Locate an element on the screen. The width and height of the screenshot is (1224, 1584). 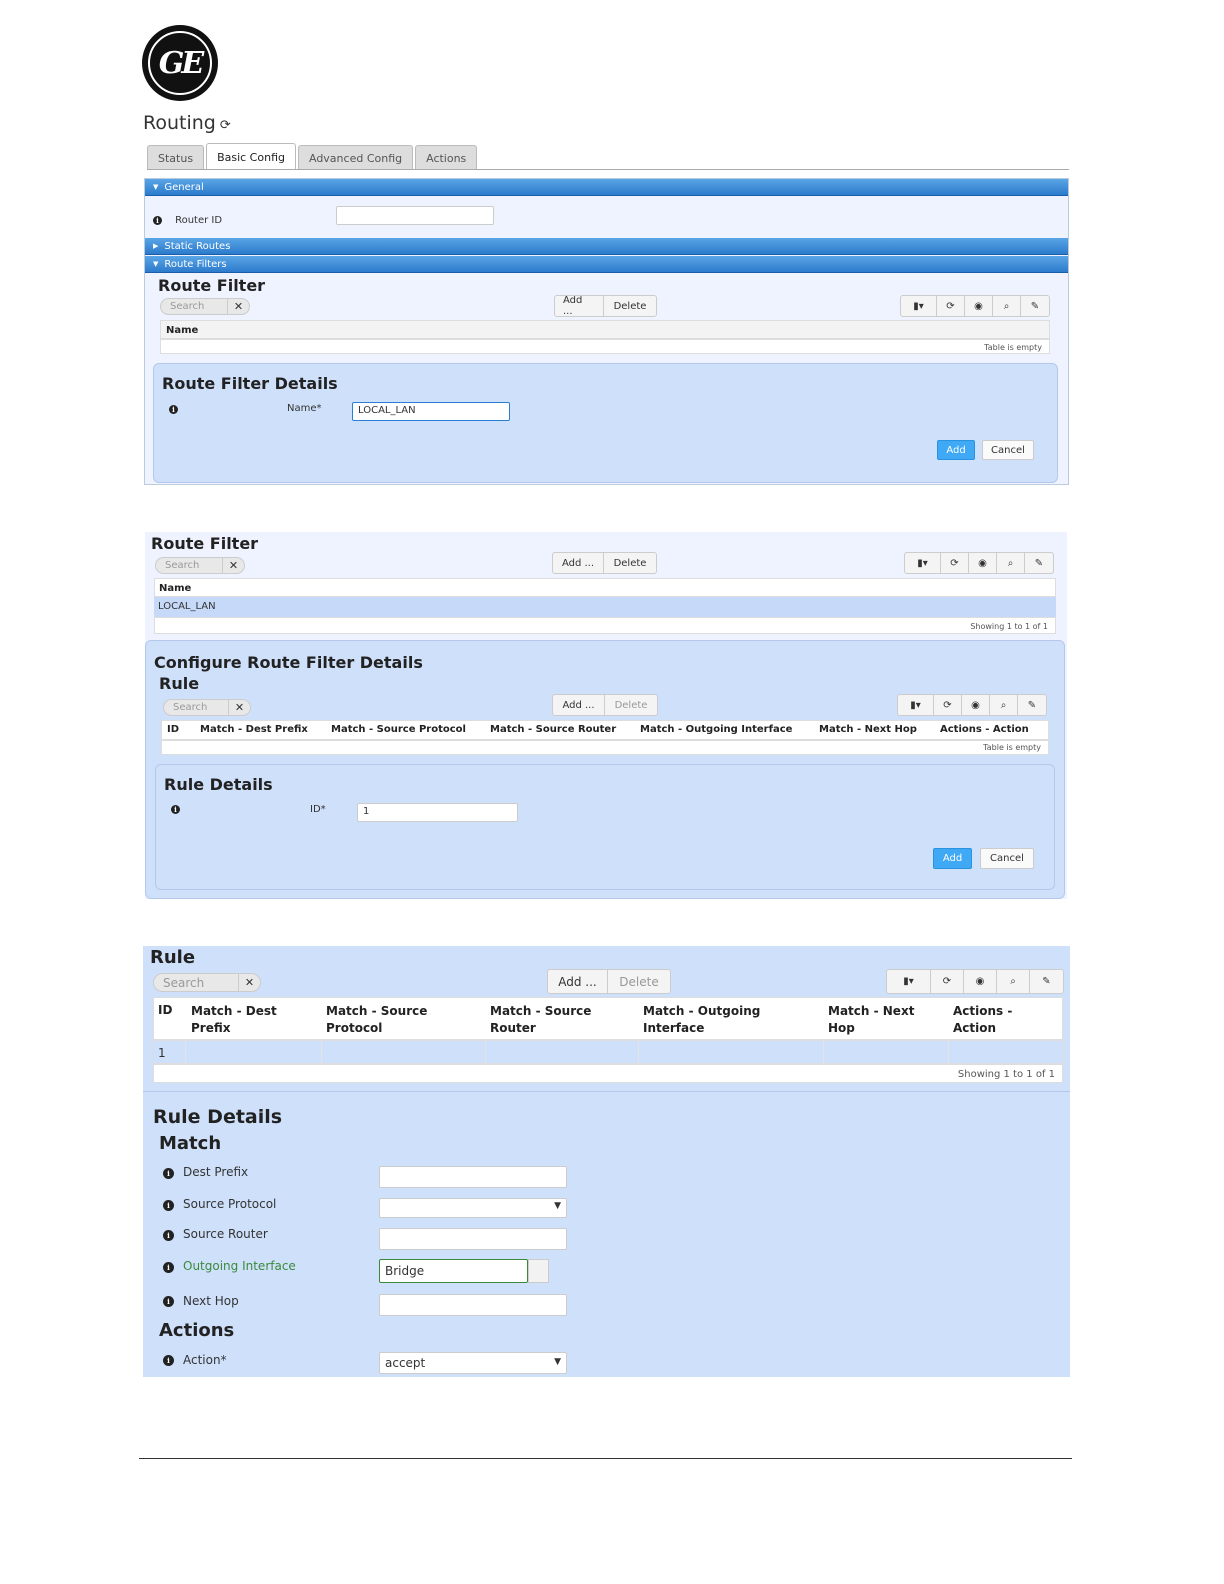
chevron-down-icon: ▼ is located at coordinates (156, 264).